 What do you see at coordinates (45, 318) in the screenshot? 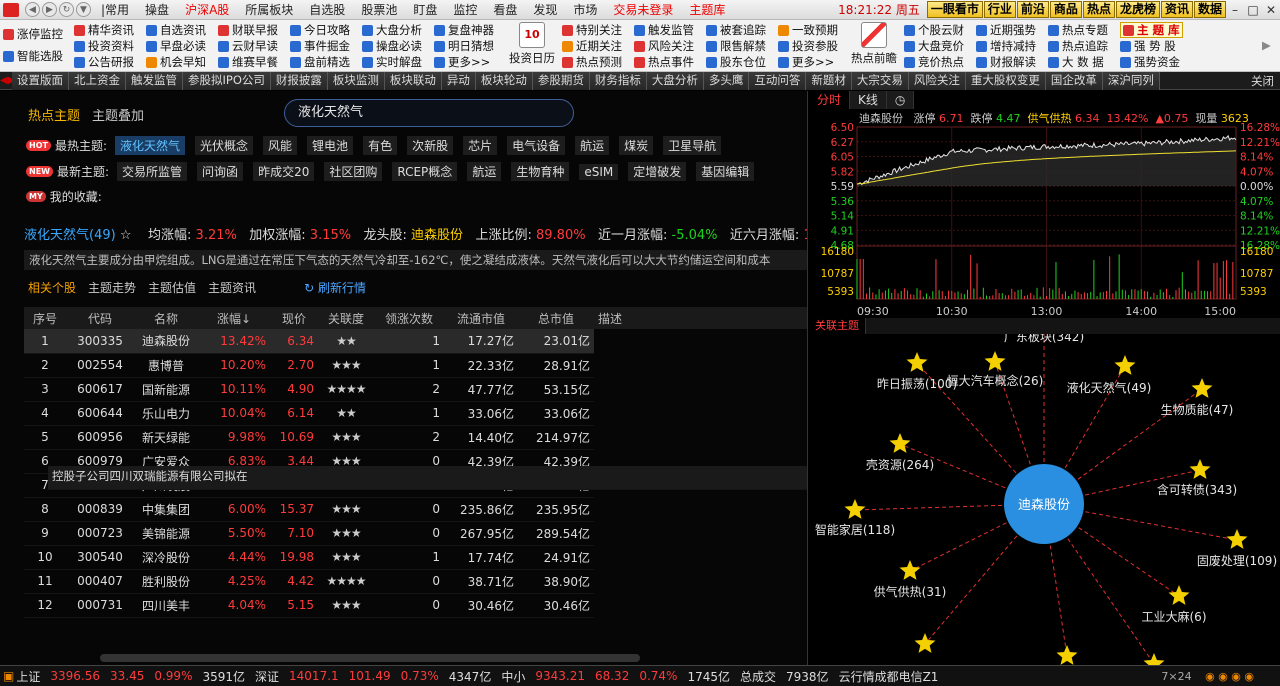
I see `column-header: 序号` at bounding box center [45, 318].